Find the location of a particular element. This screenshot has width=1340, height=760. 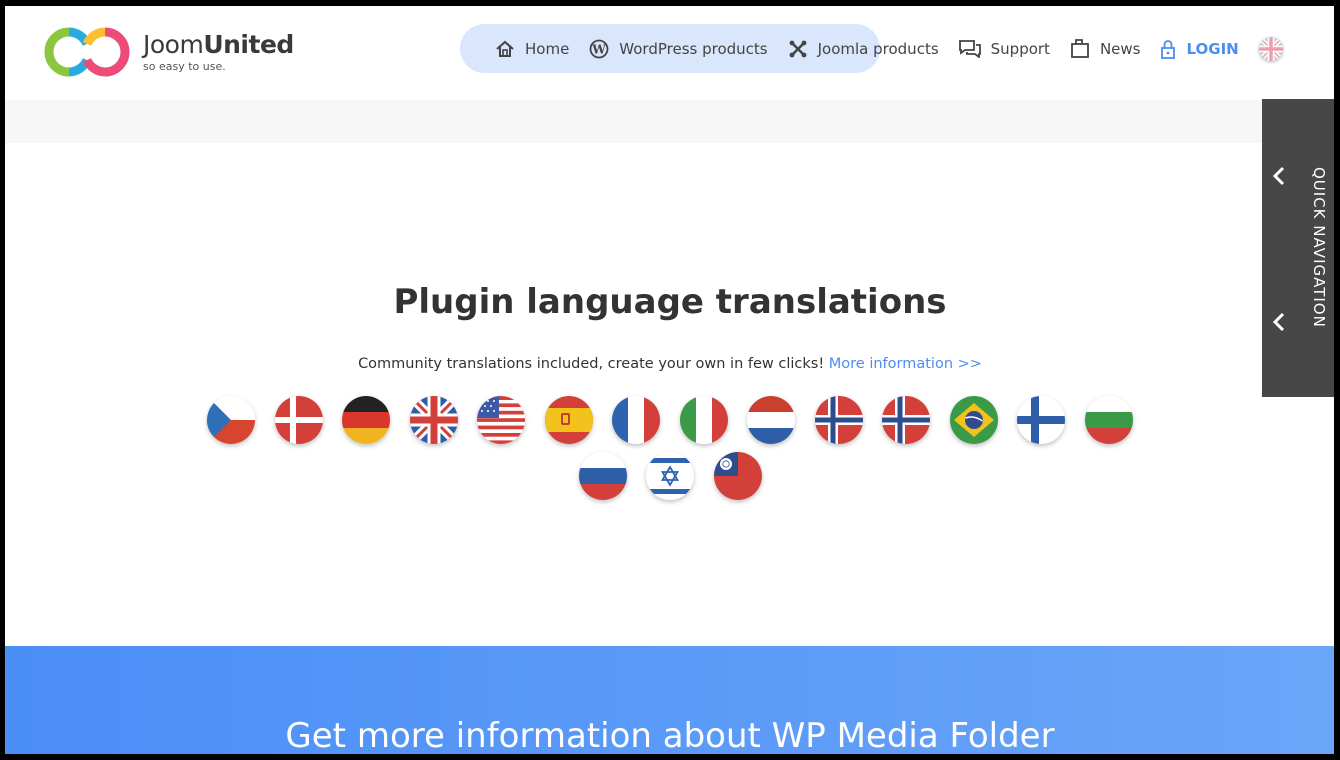

brazilian-flag-icon is located at coordinates (973, 420).